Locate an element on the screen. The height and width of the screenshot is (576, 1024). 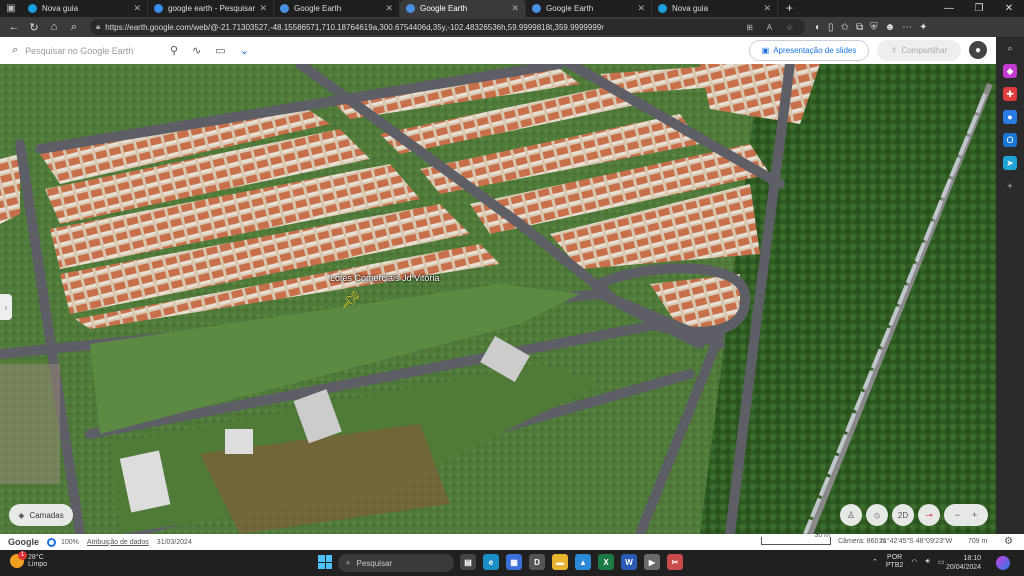
browser-sidebar: ⌕ ◆ ✚ ● O ➤ + is located at coordinates (1010, 293).